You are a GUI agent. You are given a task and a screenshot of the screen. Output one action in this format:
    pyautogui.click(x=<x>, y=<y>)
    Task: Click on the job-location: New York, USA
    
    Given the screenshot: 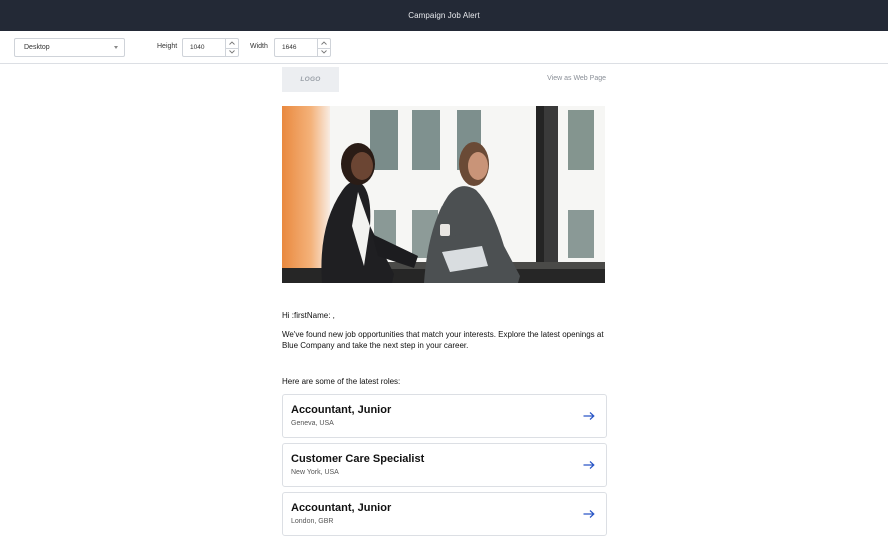 What is the action you would take?
    pyautogui.click(x=315, y=472)
    